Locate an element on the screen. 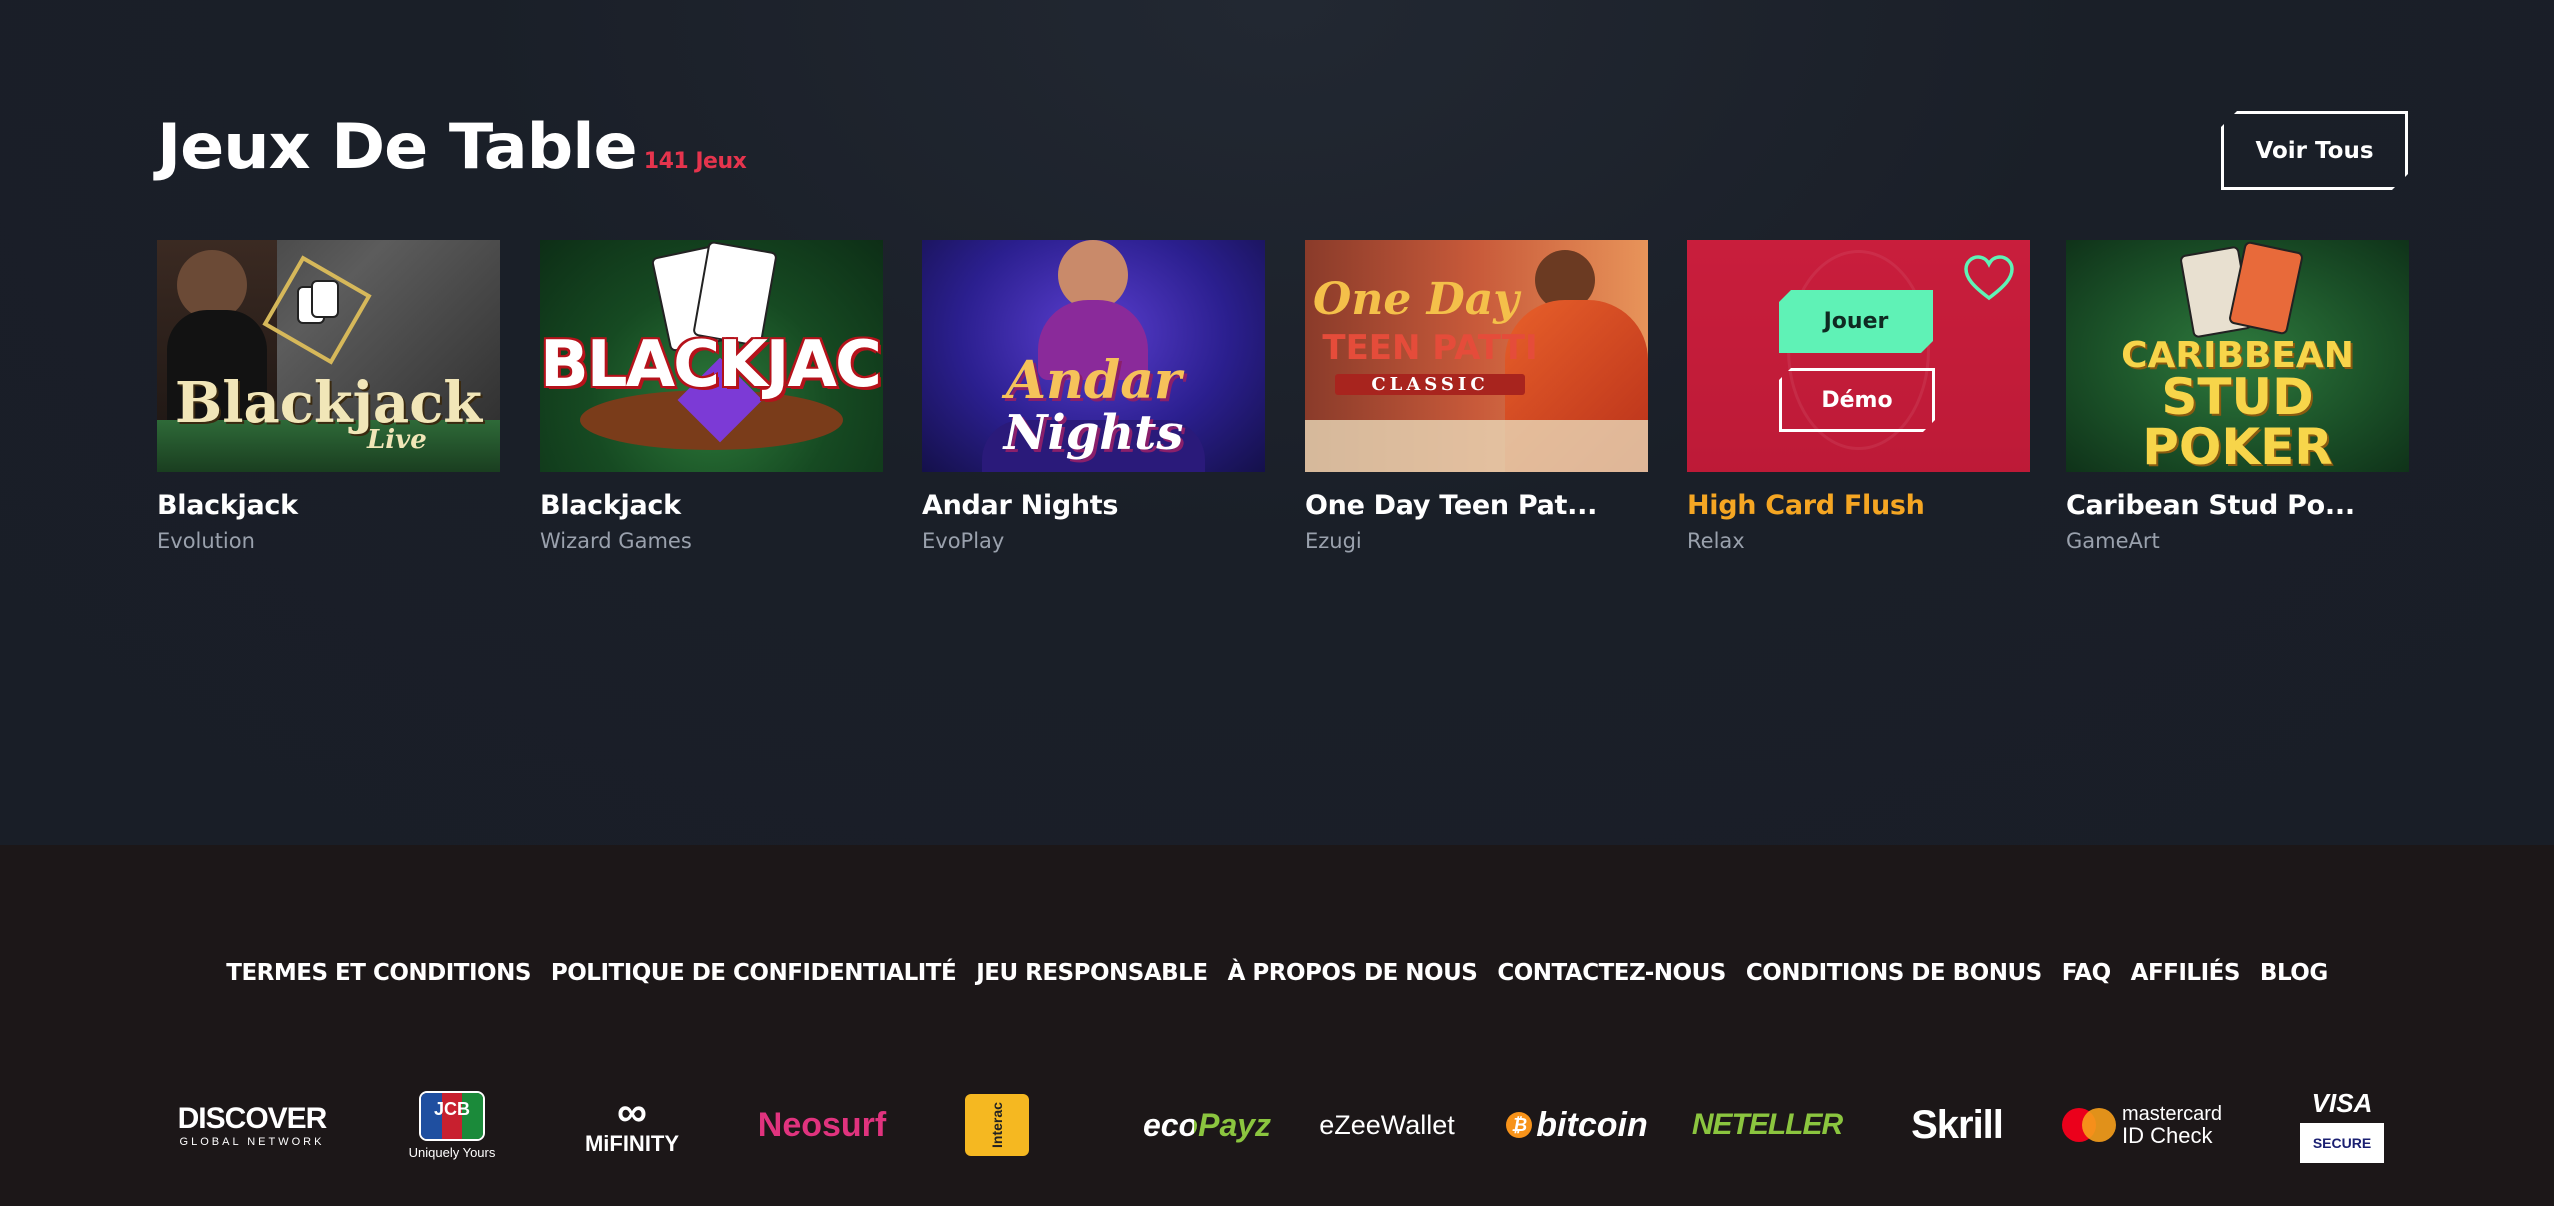 This screenshot has height=1206, width=2554. thumb-title: BLACKJACK is located at coordinates (711, 365).